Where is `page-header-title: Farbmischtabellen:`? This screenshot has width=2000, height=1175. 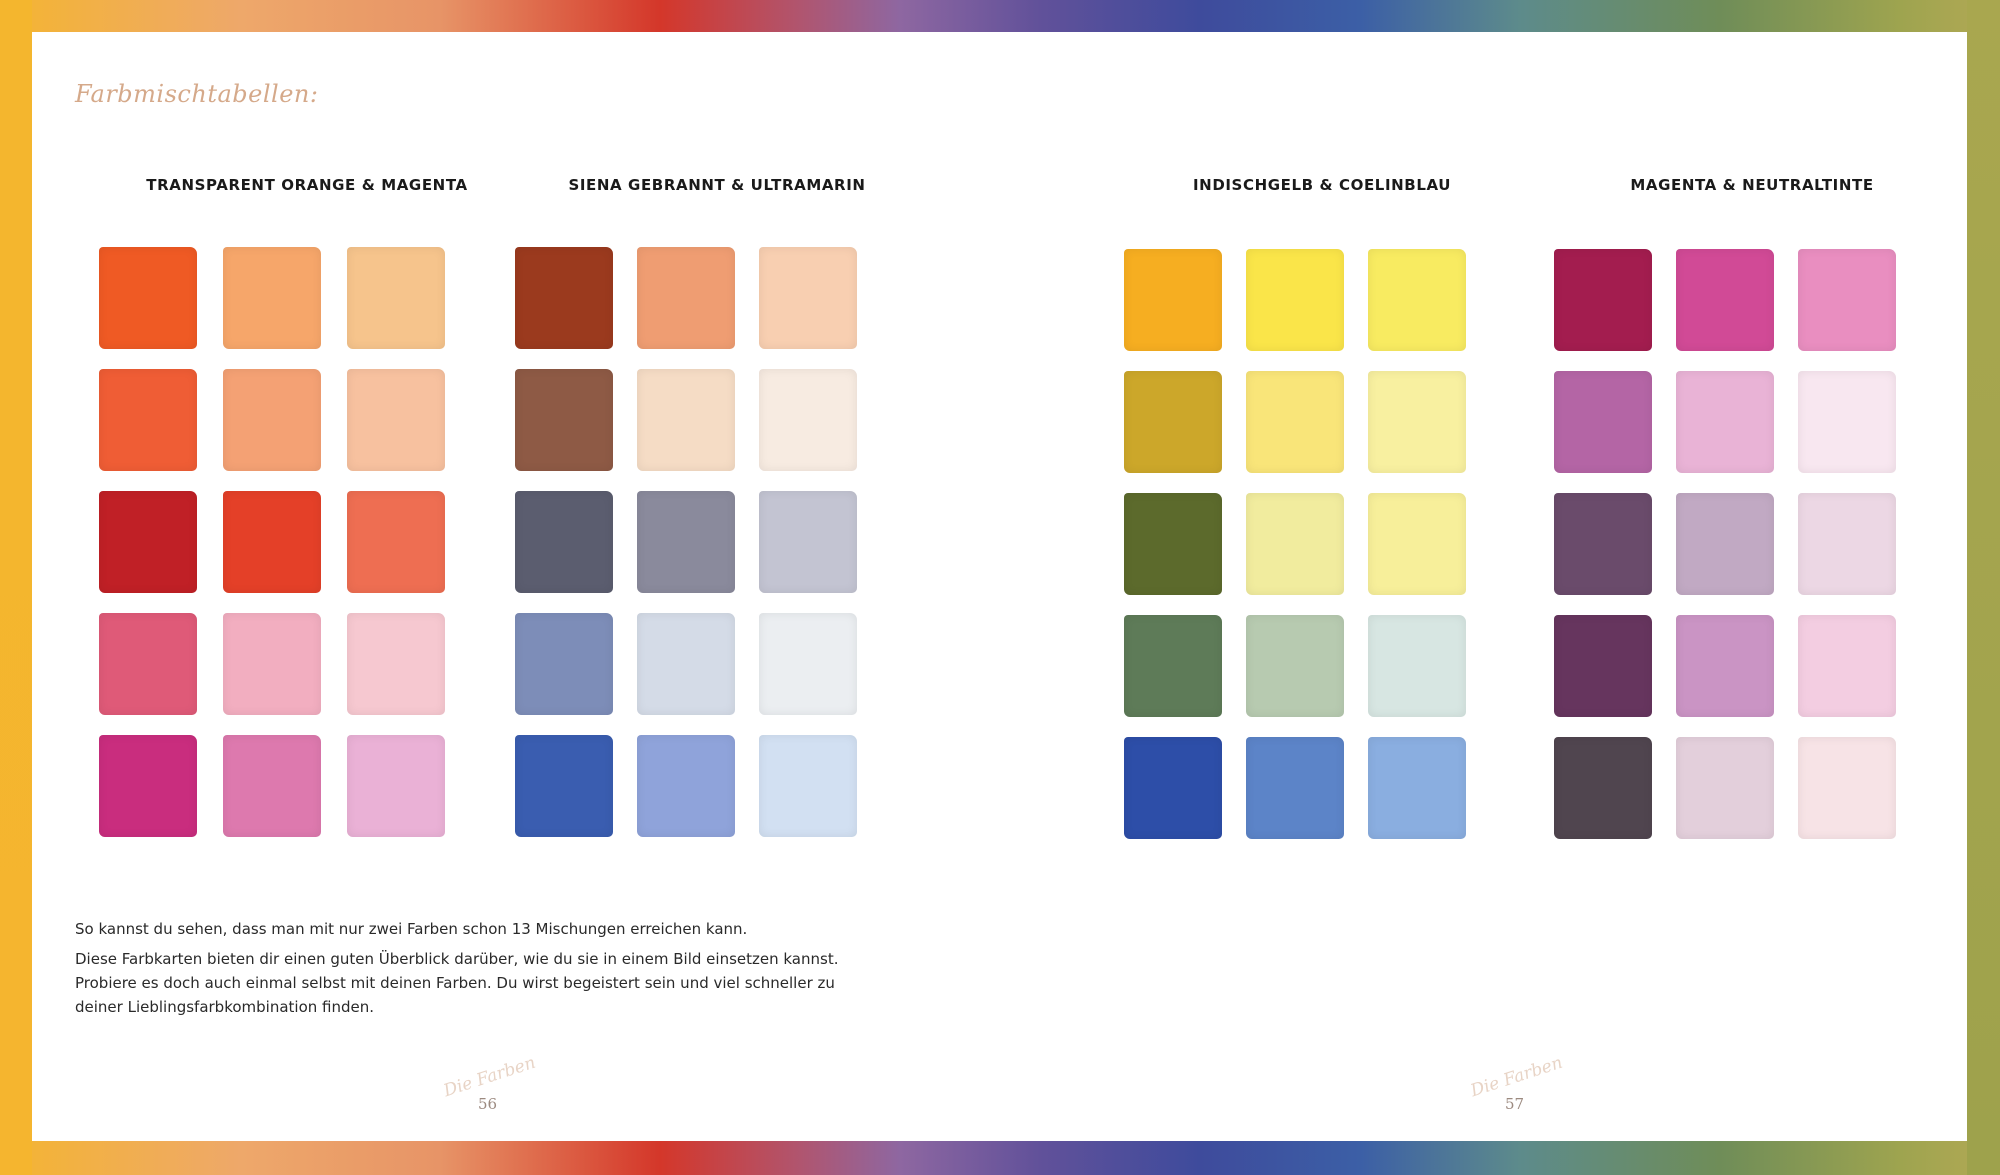
page-header-title: Farbmischtabellen: is located at coordinates (197, 94).